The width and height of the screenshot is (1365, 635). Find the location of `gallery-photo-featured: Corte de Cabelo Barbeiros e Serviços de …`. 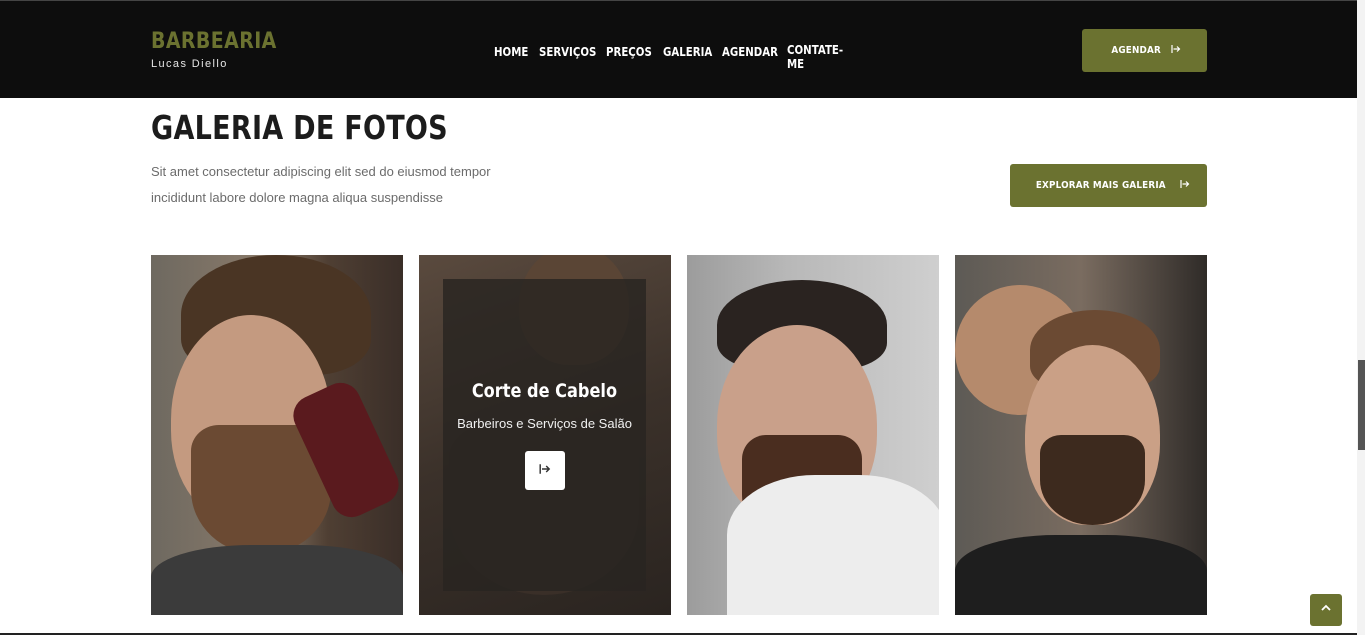

gallery-photo-featured: Corte de Cabelo Barbeiros e Serviços de … is located at coordinates (545, 435).